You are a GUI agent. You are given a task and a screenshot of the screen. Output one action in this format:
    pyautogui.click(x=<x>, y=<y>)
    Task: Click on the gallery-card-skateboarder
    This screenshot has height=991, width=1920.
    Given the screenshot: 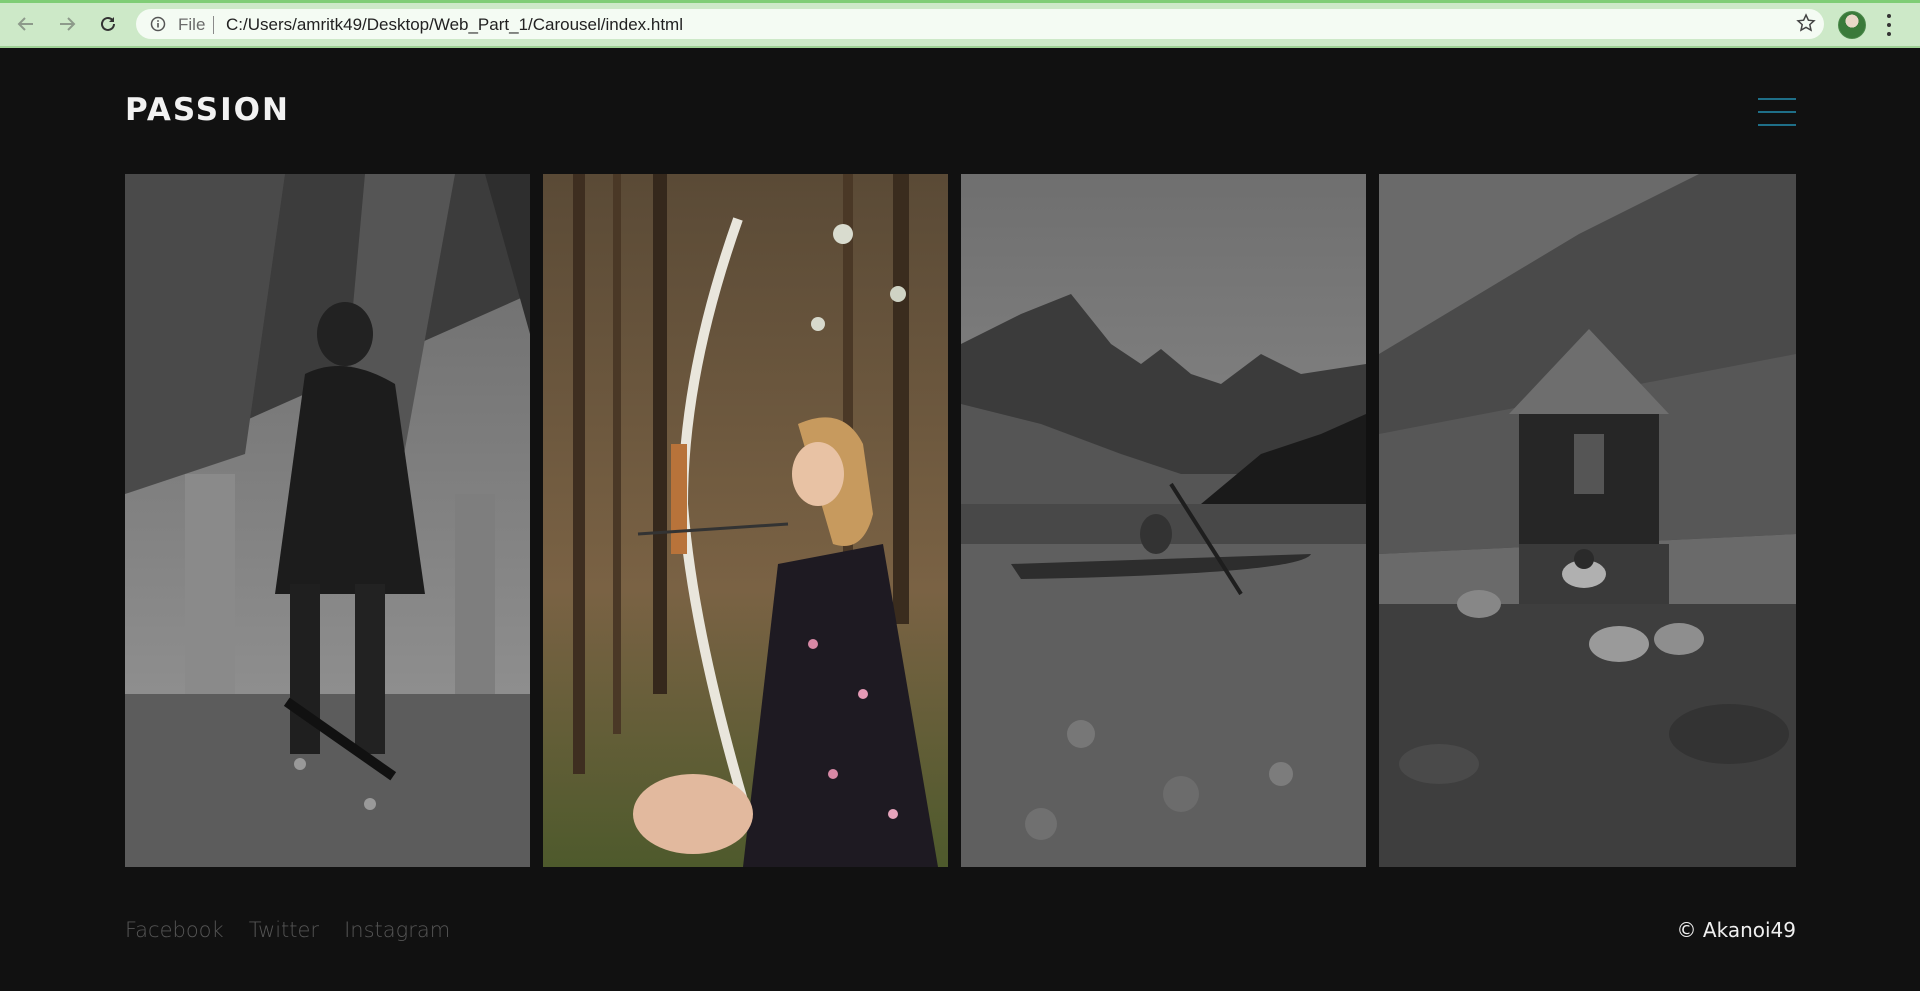 What is the action you would take?
    pyautogui.click(x=327, y=520)
    